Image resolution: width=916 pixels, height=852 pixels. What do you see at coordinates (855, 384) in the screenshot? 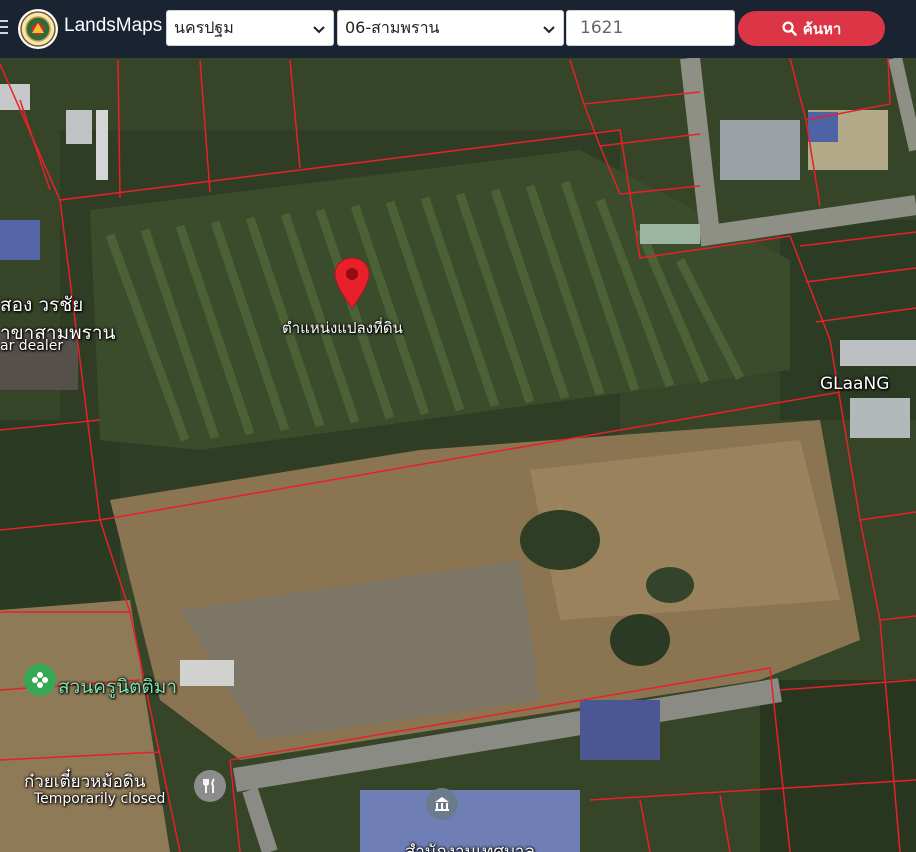
I see `map-label-glaang: GLaaNG` at bounding box center [855, 384].